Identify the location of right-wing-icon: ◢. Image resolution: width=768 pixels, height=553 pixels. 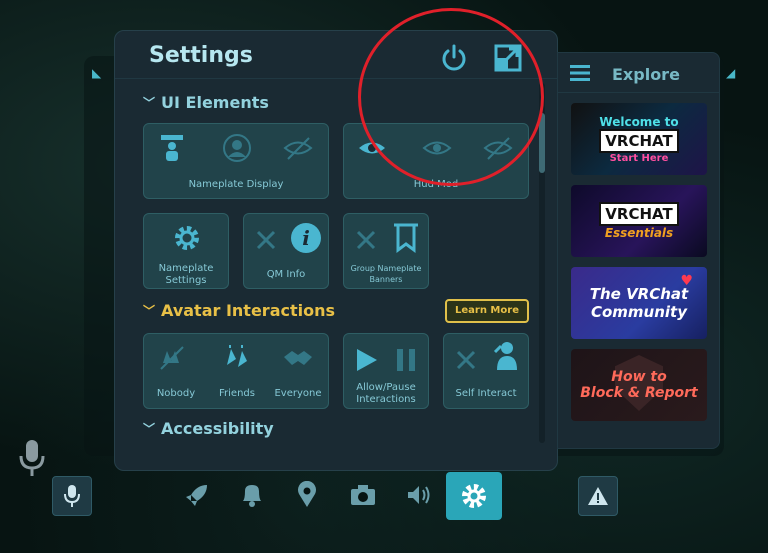
(736, 73).